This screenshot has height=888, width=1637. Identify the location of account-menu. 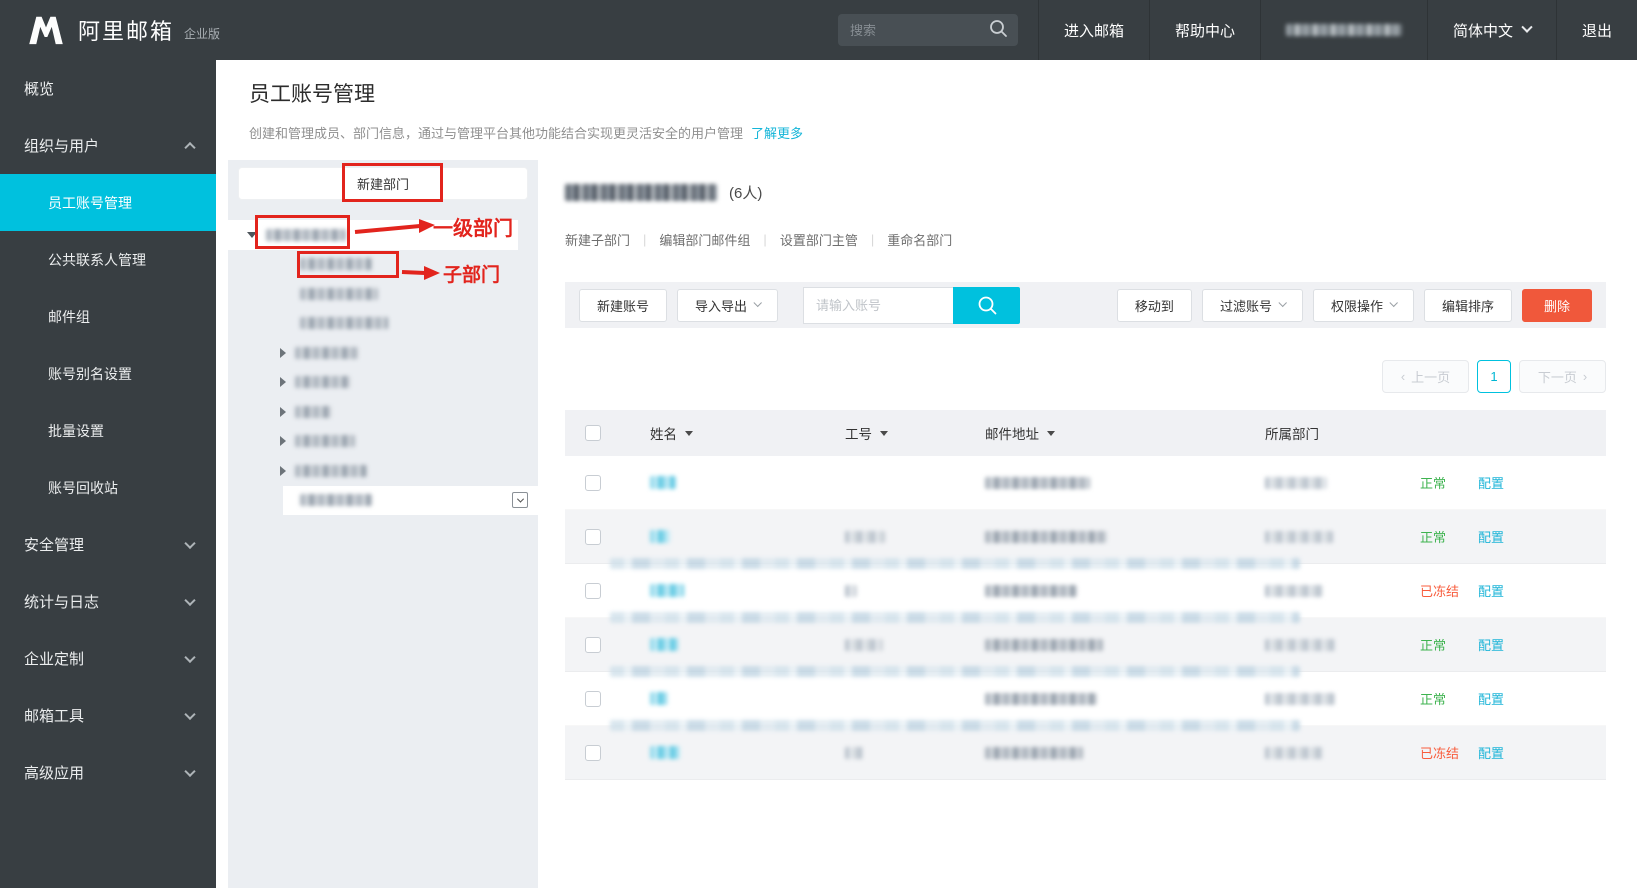
(1343, 30).